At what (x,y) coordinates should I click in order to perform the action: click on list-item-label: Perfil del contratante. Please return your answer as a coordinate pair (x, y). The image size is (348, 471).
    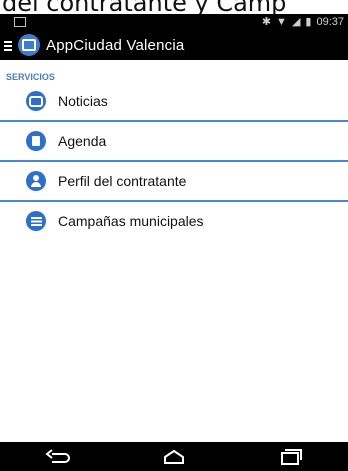
    Looking at the image, I should click on (122, 181).